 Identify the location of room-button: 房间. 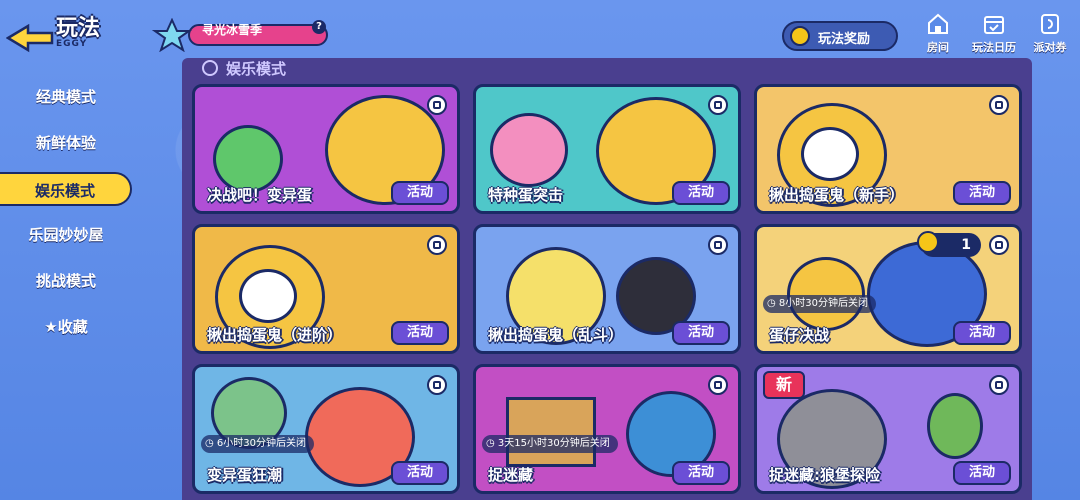
(938, 34).